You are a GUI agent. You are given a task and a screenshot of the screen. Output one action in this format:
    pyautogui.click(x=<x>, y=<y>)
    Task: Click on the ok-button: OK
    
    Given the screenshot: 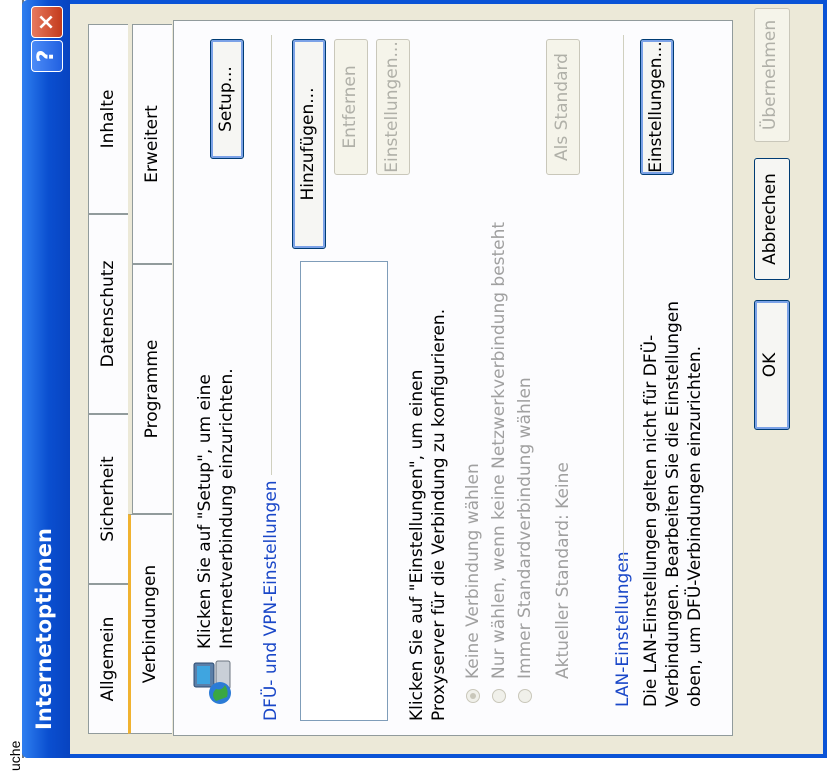 What is the action you would take?
    pyautogui.click(x=772, y=365)
    